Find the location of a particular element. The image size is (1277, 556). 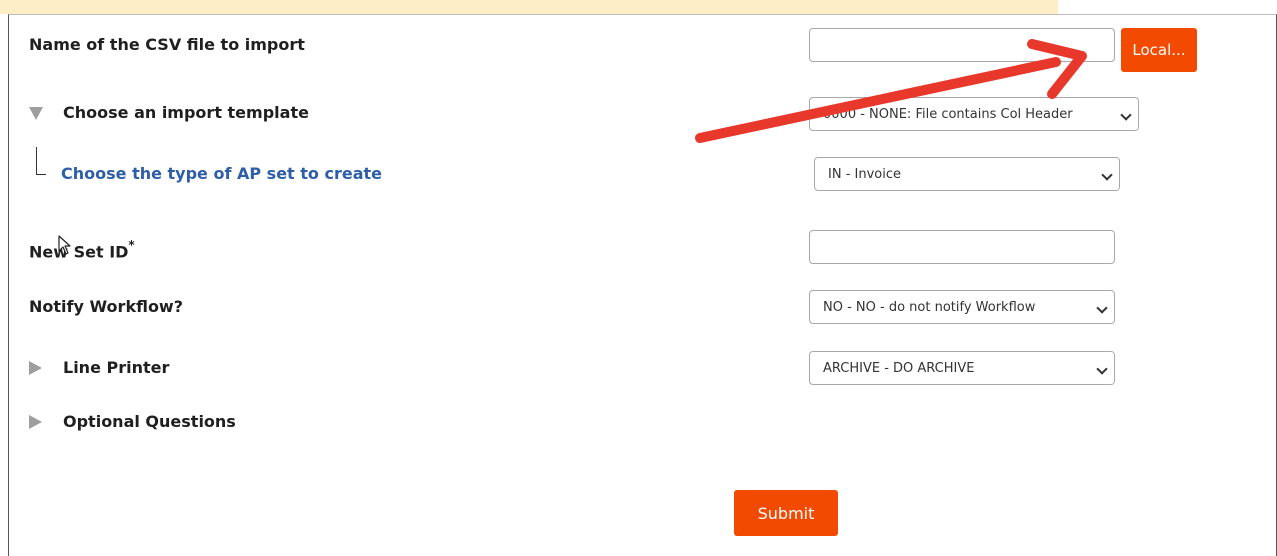

arrow-shaft is located at coordinates (878, 100).